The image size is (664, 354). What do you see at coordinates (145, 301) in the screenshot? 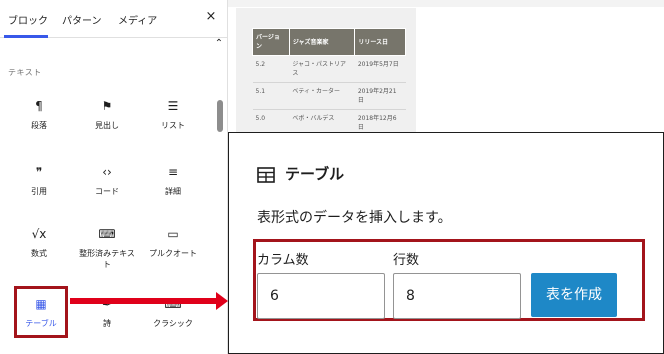
I see `annotation-arrow` at bounding box center [145, 301].